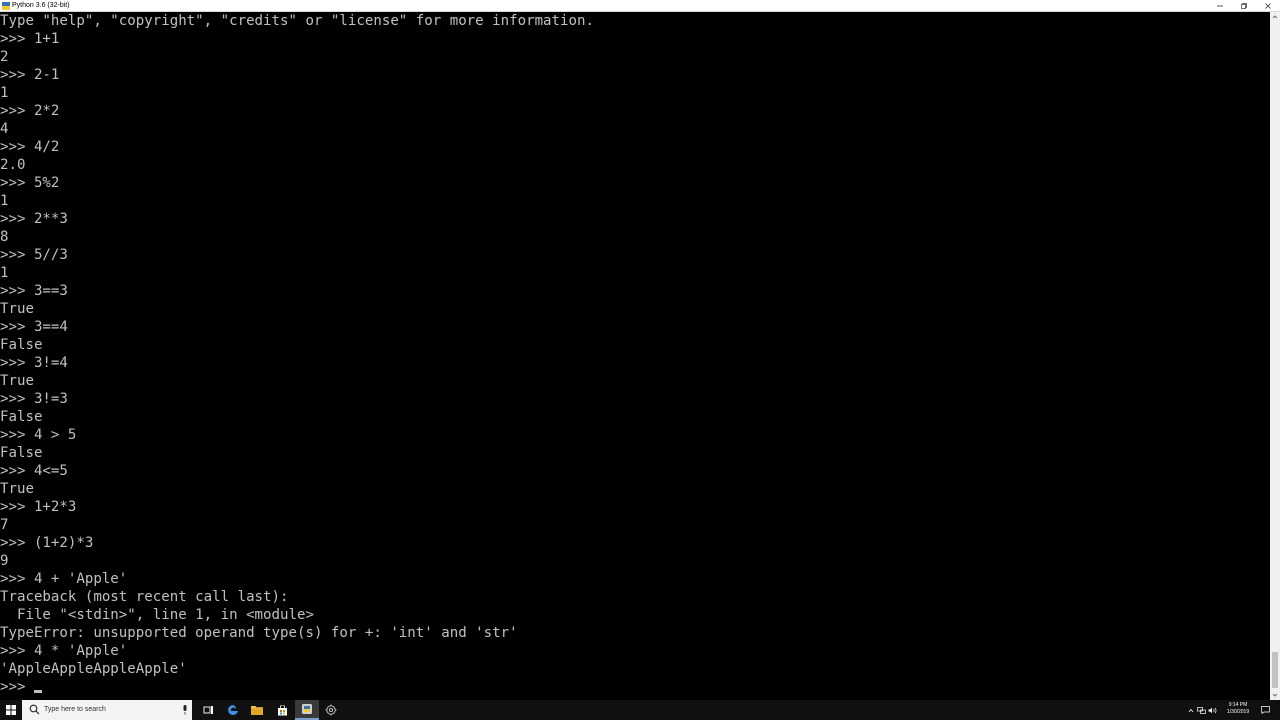 This screenshot has width=1280, height=720. I want to click on minimize-icon, so click(1220, 5).